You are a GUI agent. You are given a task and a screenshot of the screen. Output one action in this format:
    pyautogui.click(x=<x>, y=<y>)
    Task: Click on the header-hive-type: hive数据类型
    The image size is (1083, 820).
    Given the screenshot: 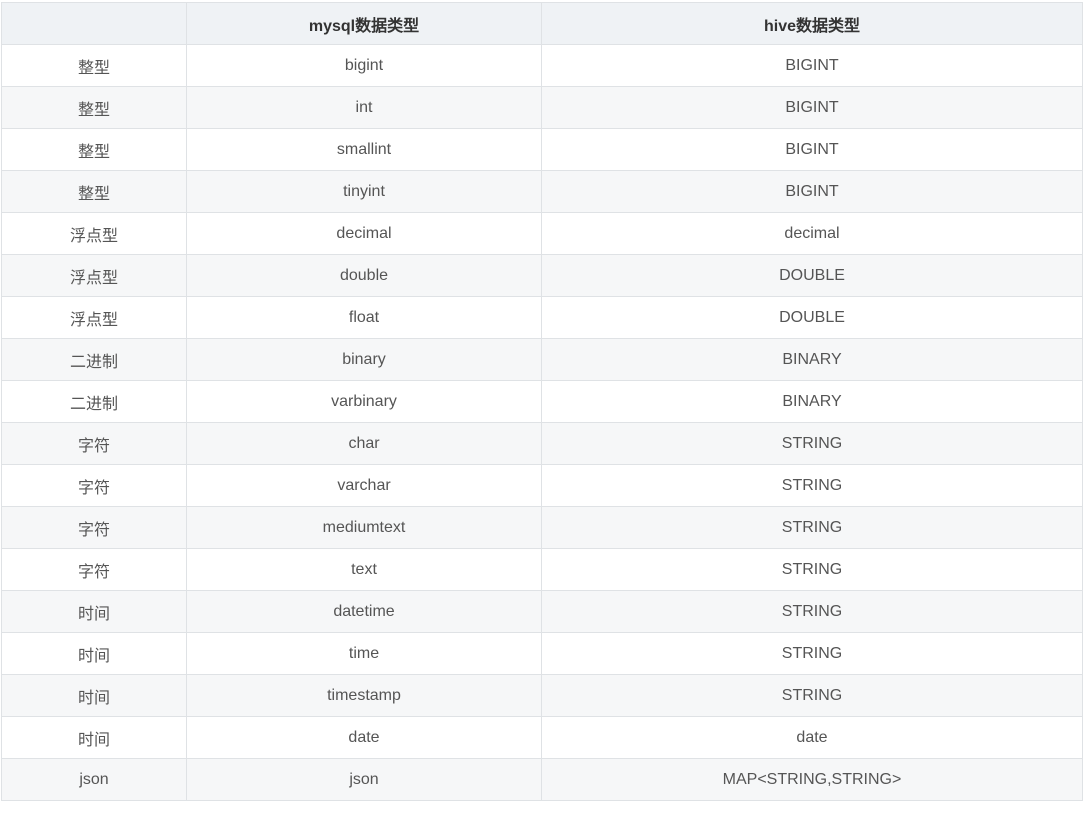 What is the action you would take?
    pyautogui.click(x=812, y=23)
    